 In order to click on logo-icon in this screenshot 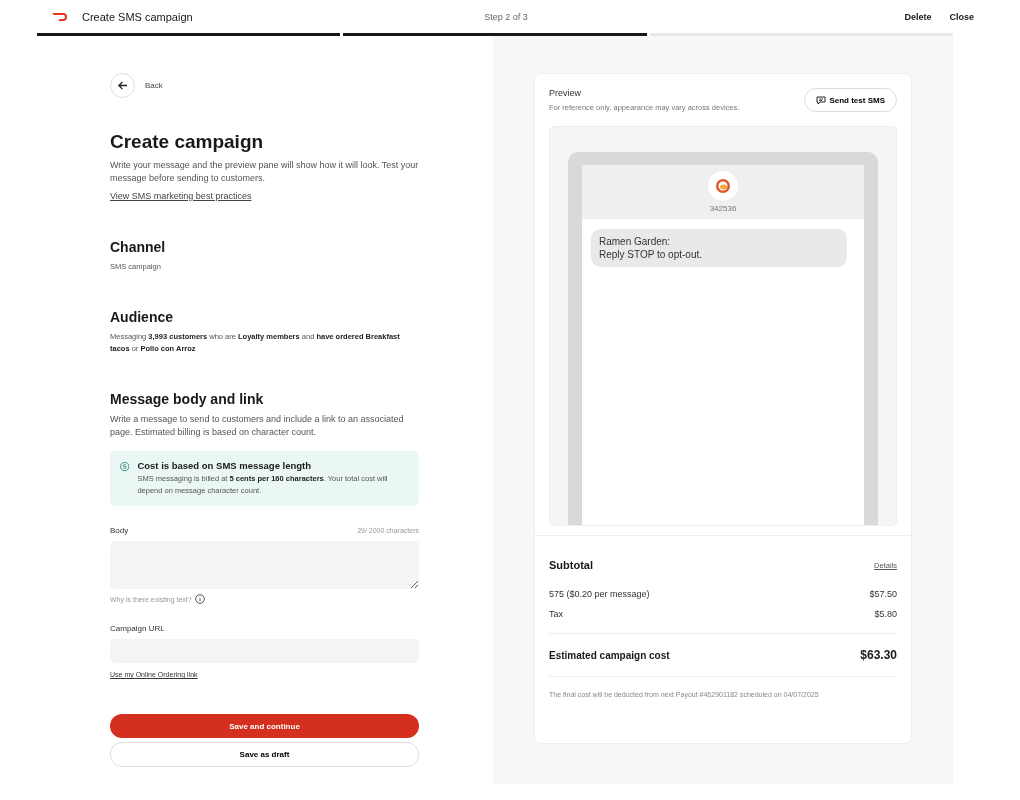, I will do `click(61, 16)`.